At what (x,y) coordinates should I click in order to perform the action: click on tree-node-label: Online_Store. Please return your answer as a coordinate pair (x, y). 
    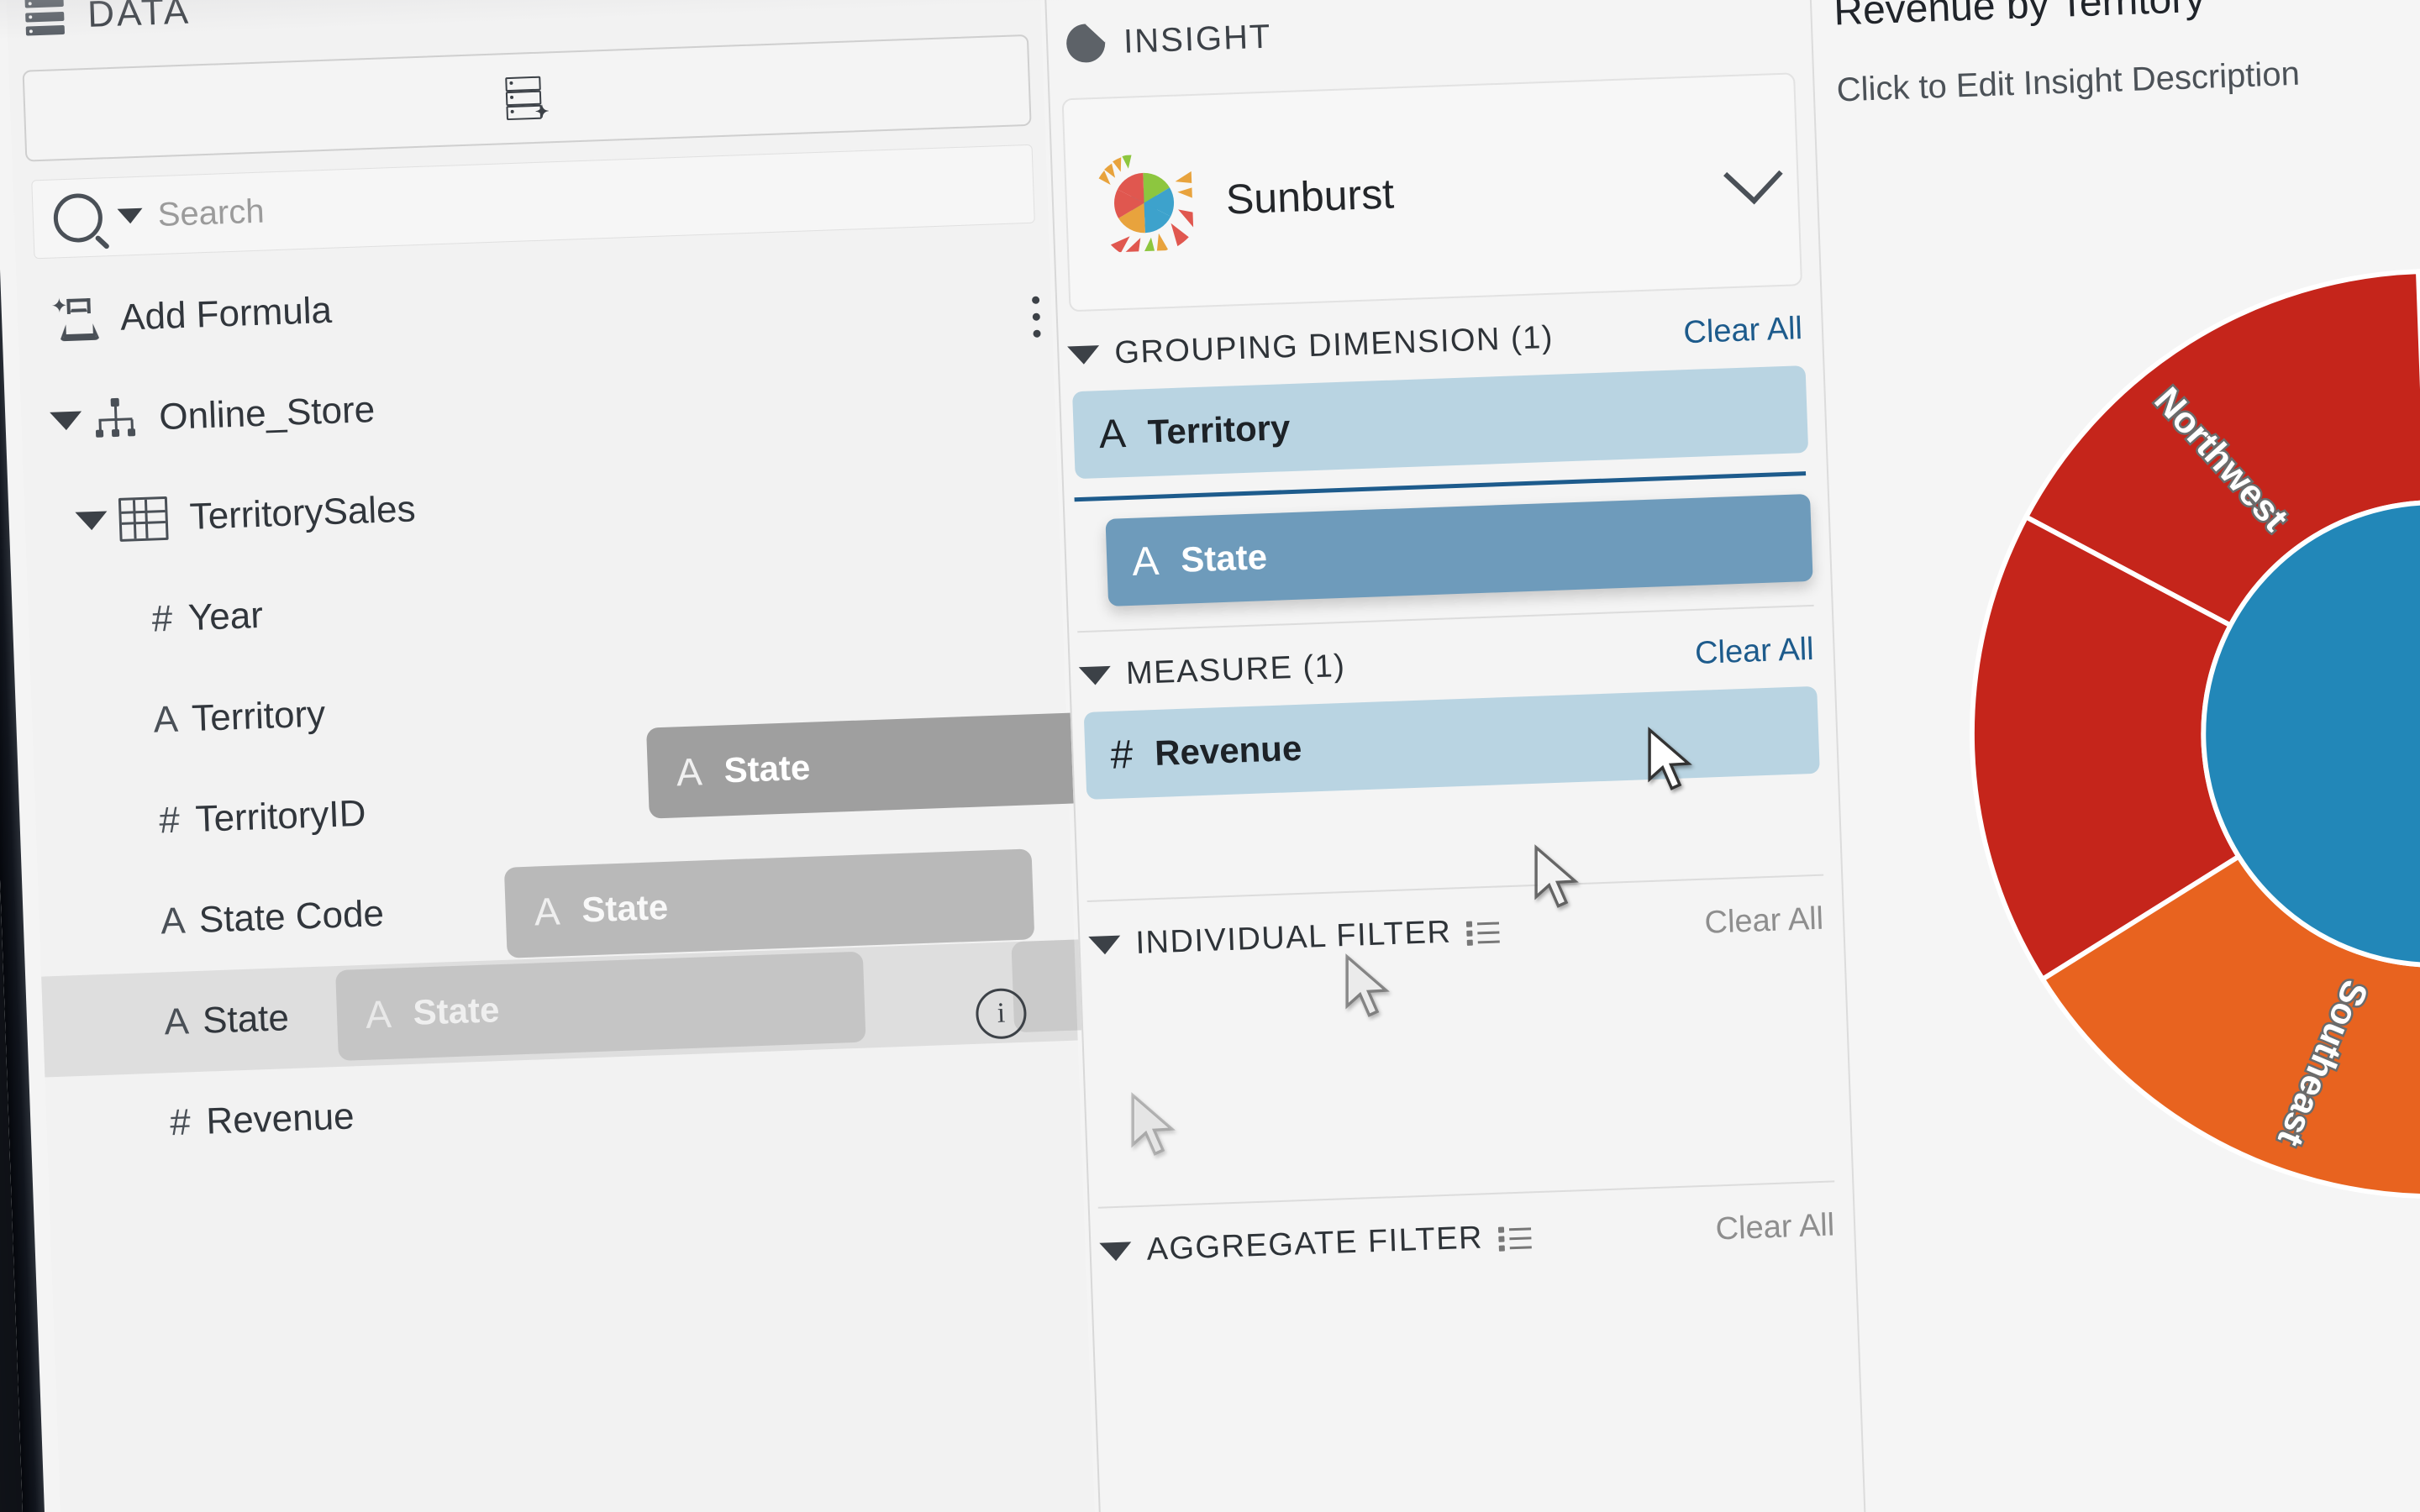
    Looking at the image, I should click on (267, 413).